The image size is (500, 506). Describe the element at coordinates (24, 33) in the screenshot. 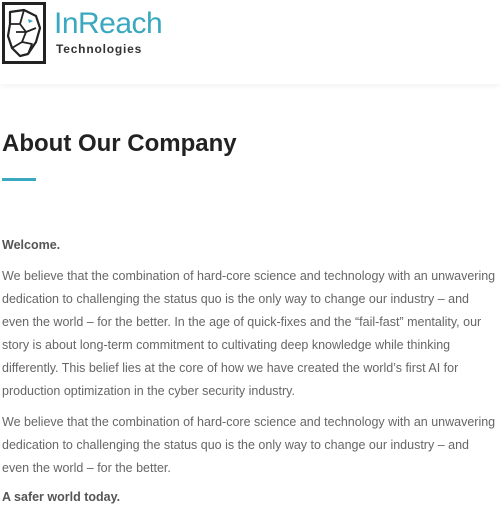

I see `lion-head-icon` at that location.